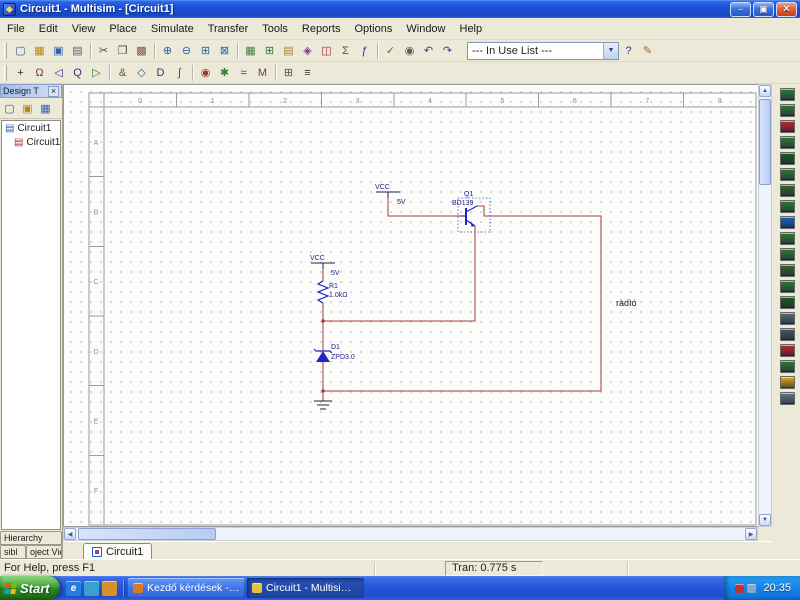 This screenshot has height=600, width=800. What do you see at coordinates (275, 29) in the screenshot?
I see `menu-tools: Tools` at bounding box center [275, 29].